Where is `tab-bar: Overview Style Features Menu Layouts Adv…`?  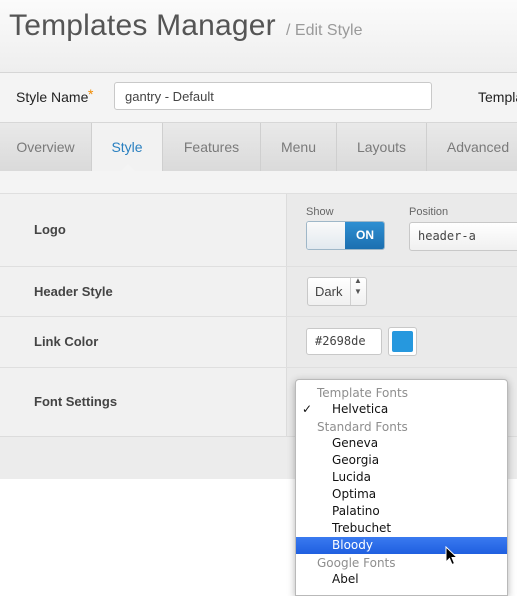 tab-bar: Overview Style Features Menu Layouts Adv… is located at coordinates (258, 147).